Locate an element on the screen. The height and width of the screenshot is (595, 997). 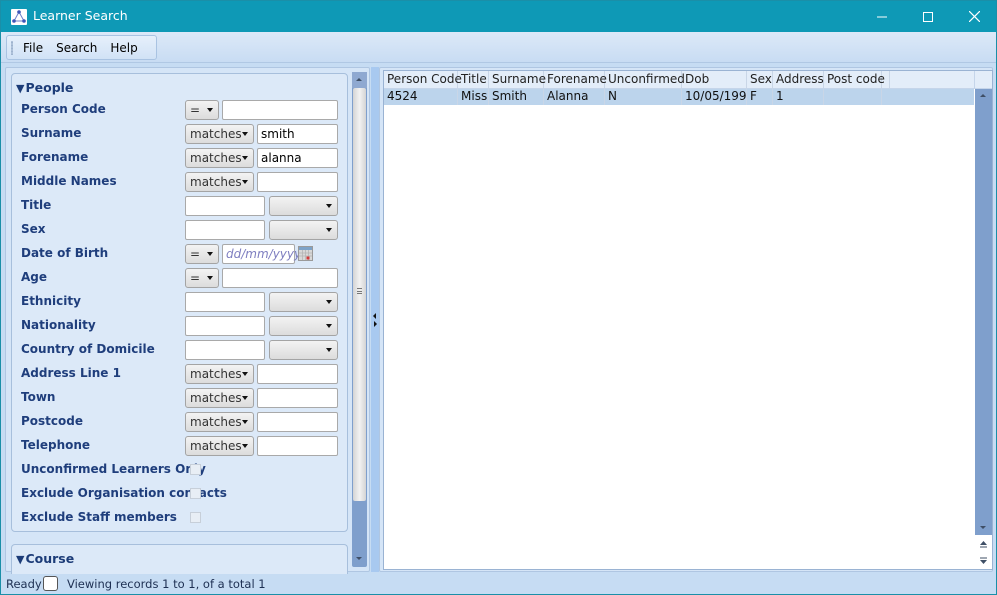
sex-select is located at coordinates (303, 230).